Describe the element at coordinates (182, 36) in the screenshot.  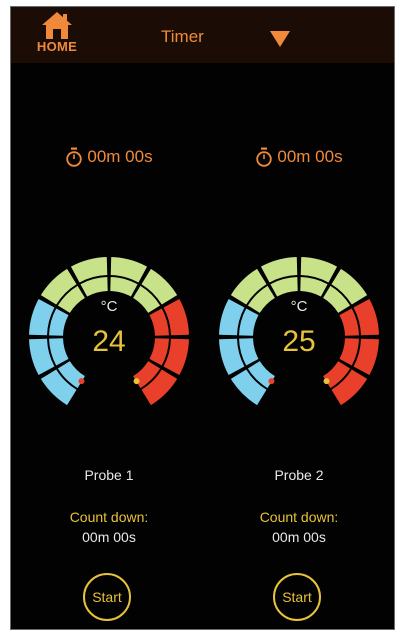
I see `mode-title: Timer` at that location.